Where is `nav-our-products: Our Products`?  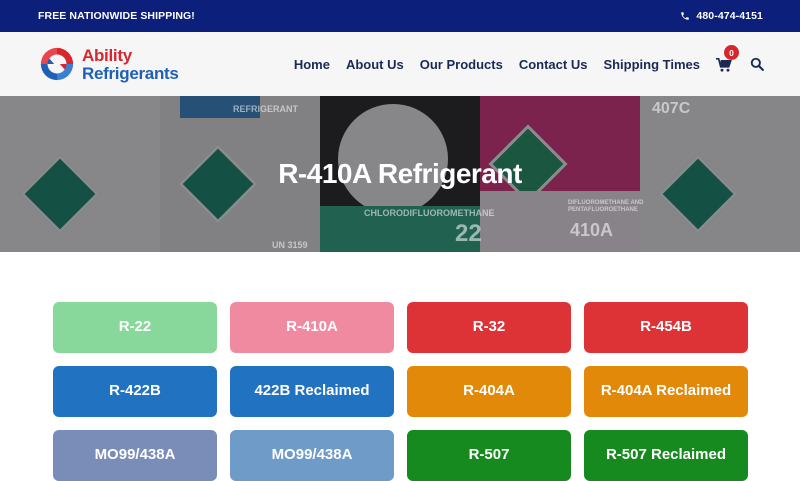 nav-our-products: Our Products is located at coordinates (461, 64).